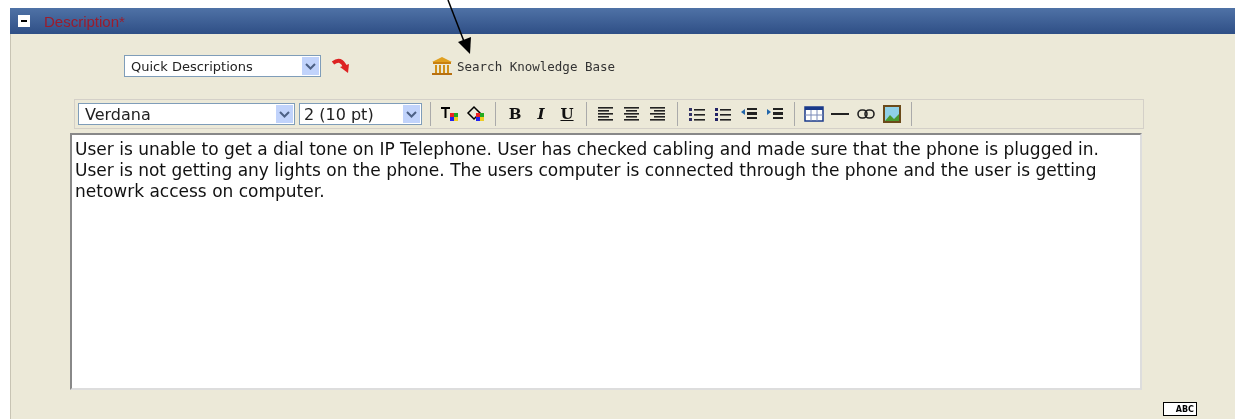  I want to click on horizontal-line-icon, so click(840, 114).